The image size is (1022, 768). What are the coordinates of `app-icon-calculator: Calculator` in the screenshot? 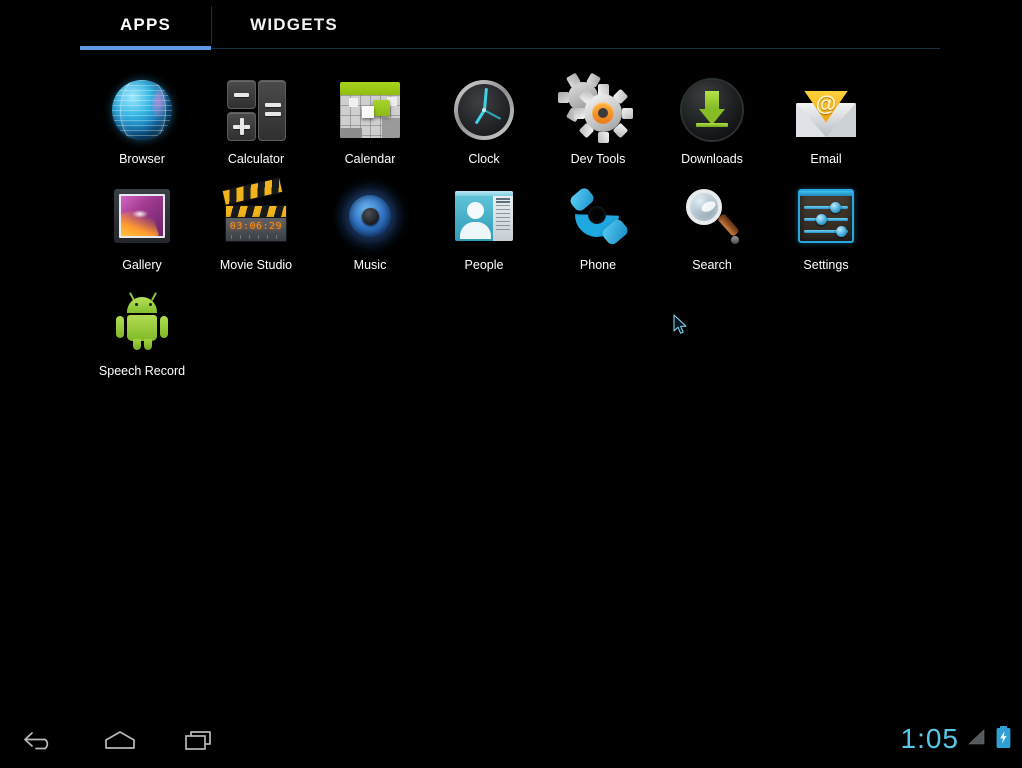 It's located at (256, 125).